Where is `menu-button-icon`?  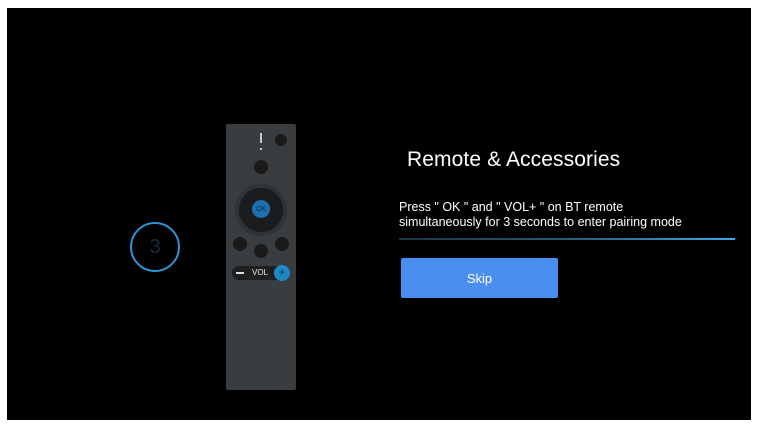 menu-button-icon is located at coordinates (282, 244).